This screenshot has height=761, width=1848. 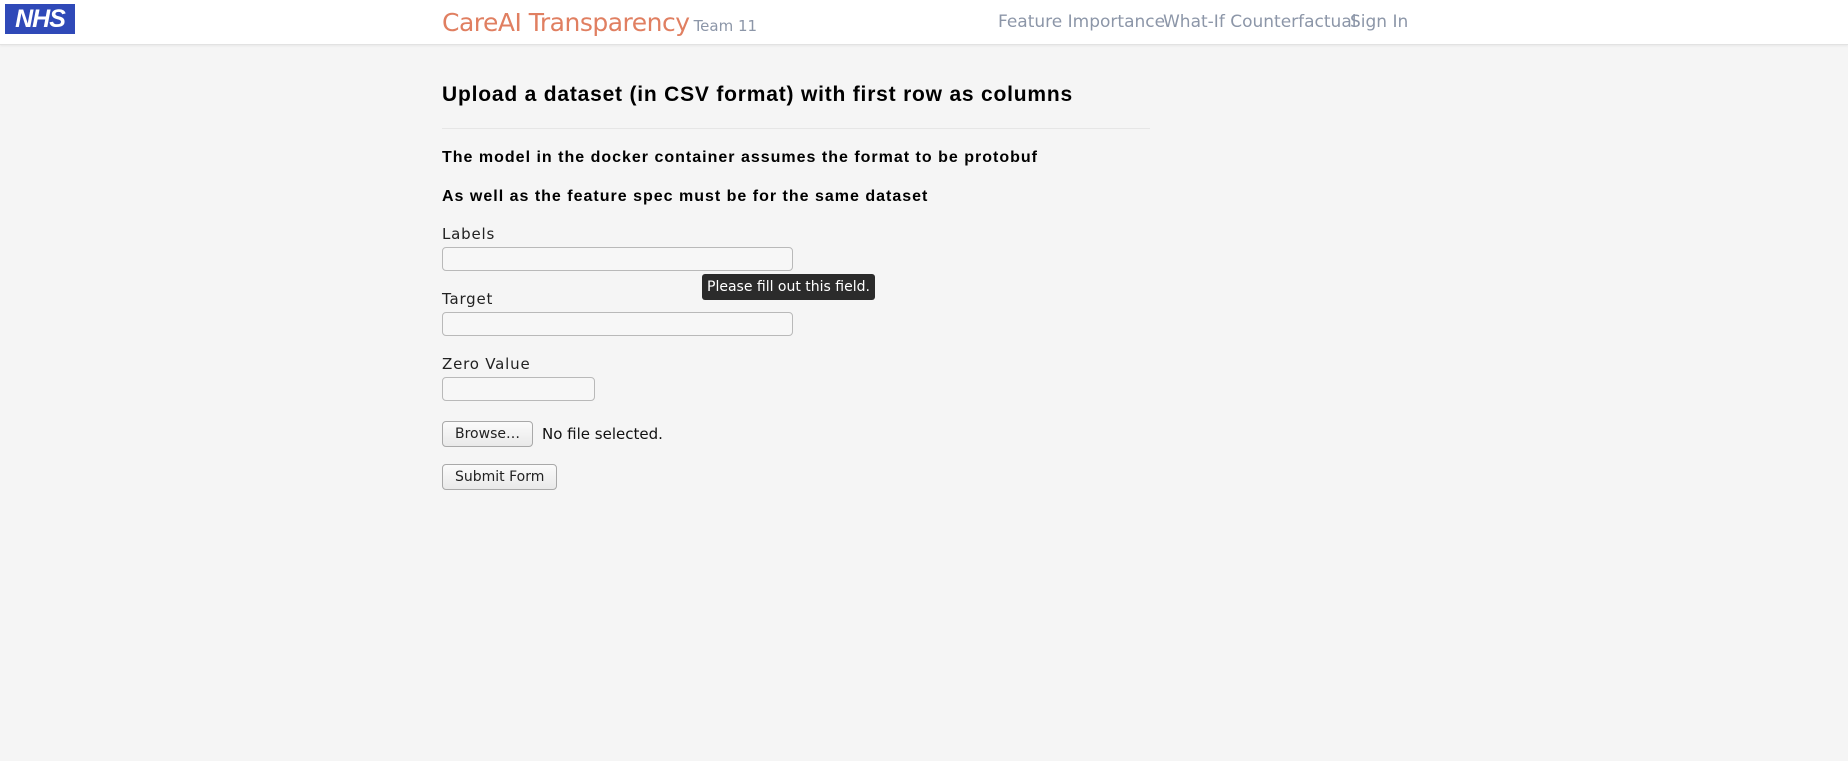 I want to click on target-input, so click(x=617, y=324).